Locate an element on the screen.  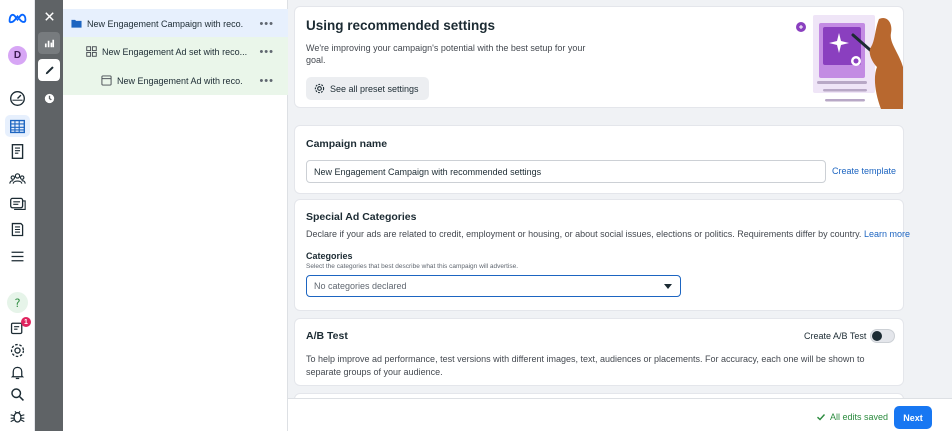
close-icon is located at coordinates (49, 16).